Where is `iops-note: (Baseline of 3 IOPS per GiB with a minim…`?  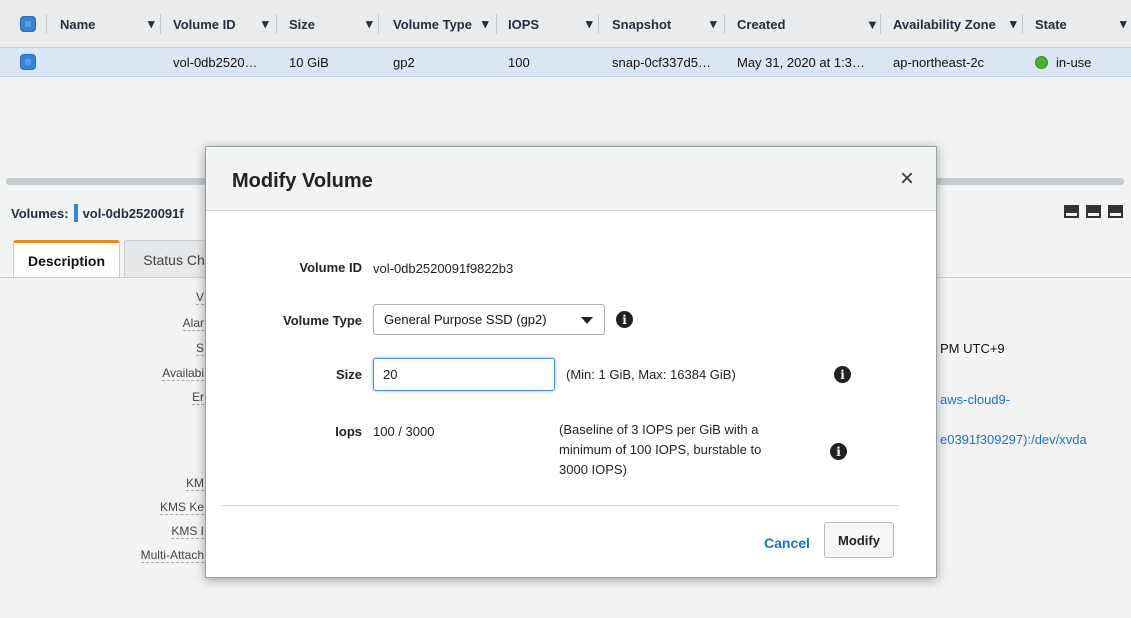
iops-note: (Baseline of 3 IOPS per GiB with a minim… is located at coordinates (660, 450).